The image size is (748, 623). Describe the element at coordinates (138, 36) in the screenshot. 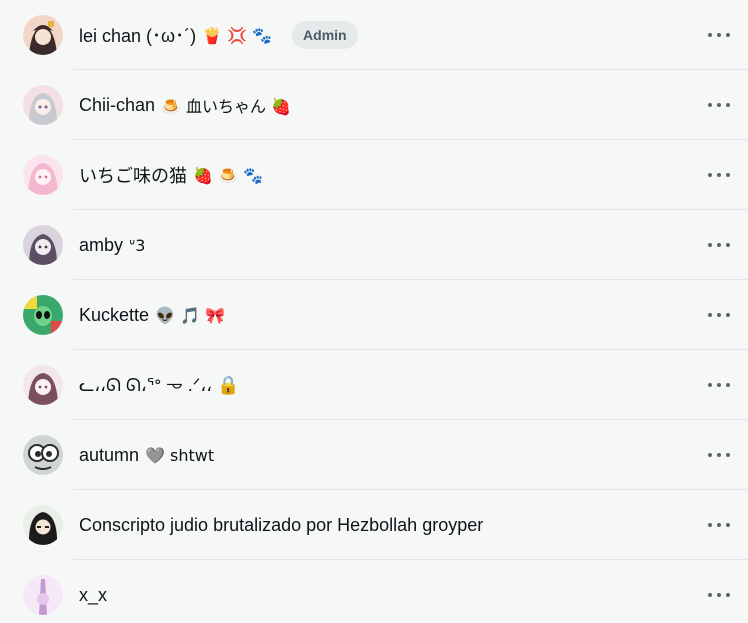

I see `member-name: lei chan (･ω･´)` at that location.